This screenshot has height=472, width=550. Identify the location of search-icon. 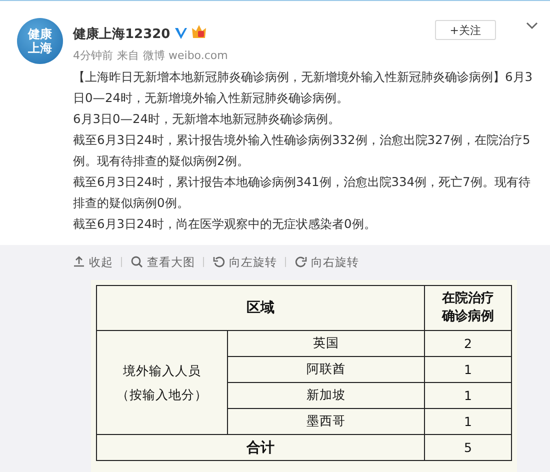
(137, 262).